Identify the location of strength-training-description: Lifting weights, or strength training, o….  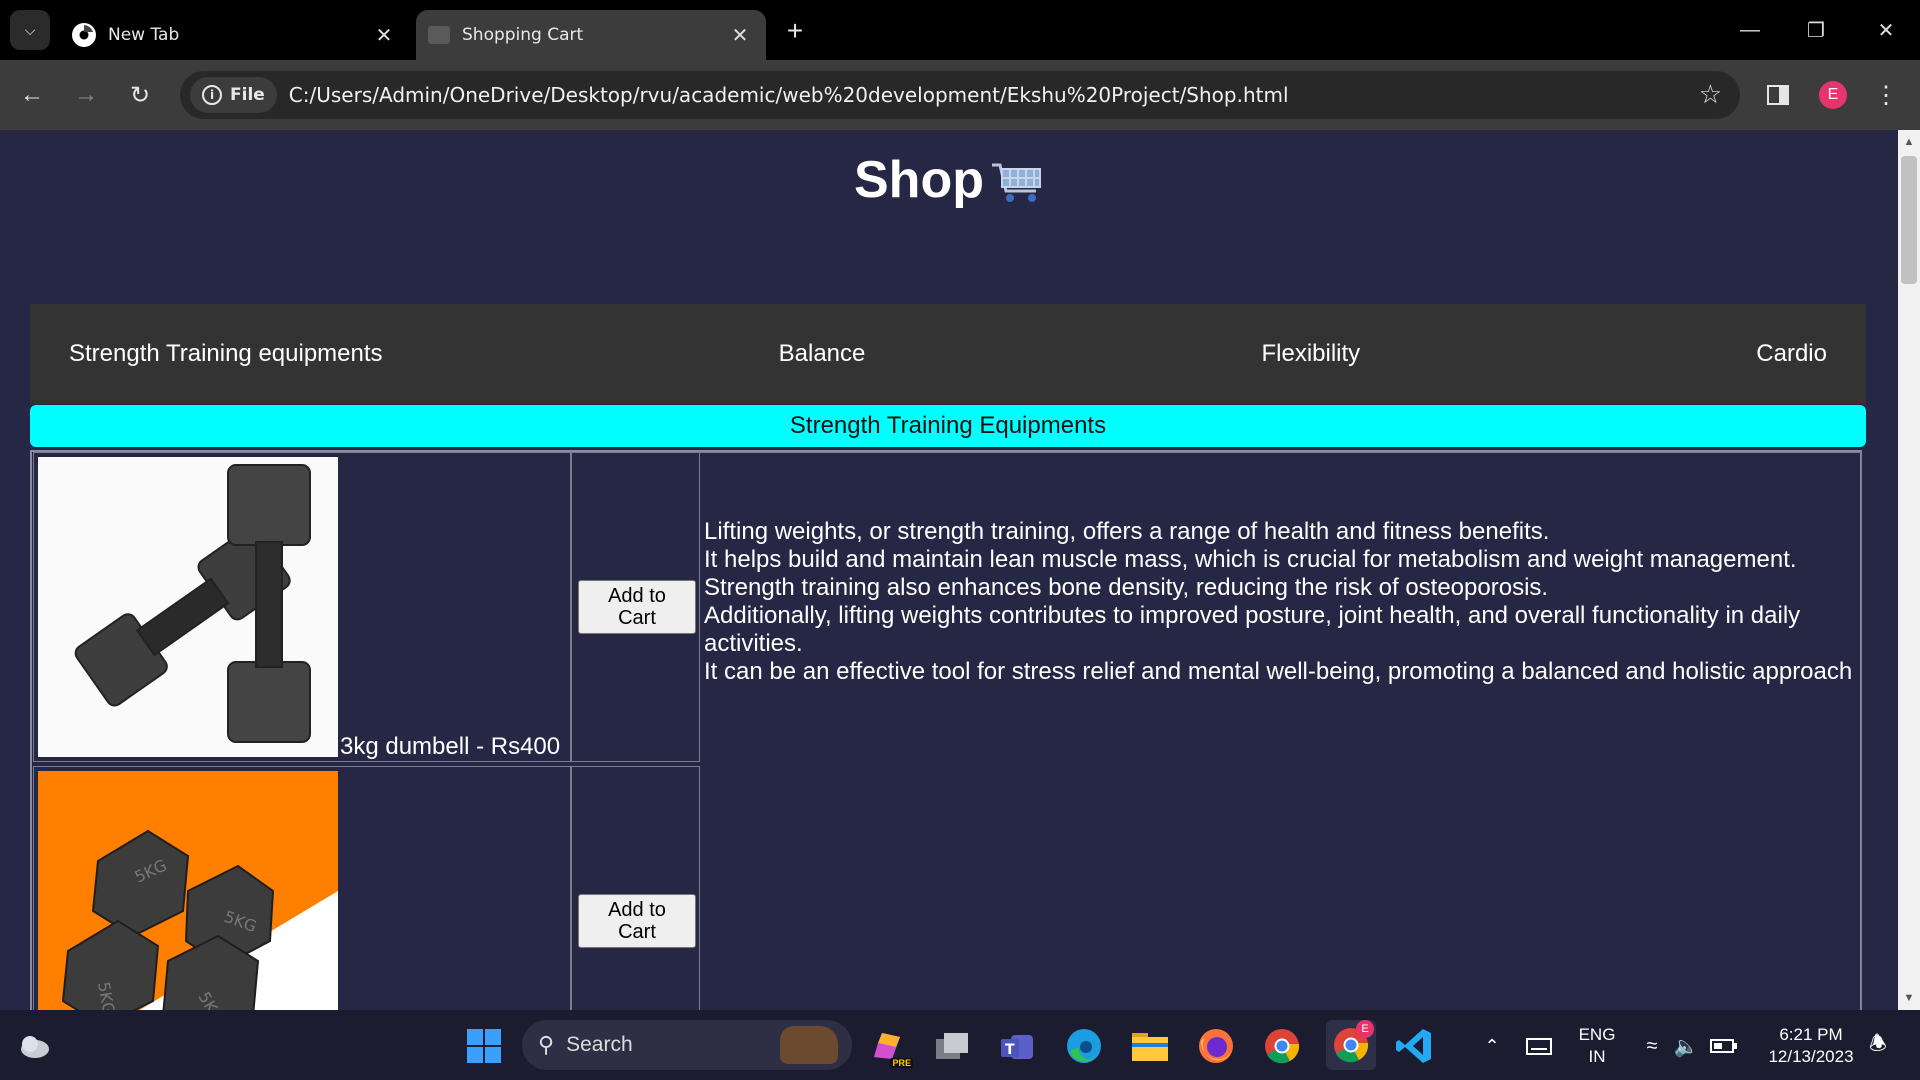
(1279, 602).